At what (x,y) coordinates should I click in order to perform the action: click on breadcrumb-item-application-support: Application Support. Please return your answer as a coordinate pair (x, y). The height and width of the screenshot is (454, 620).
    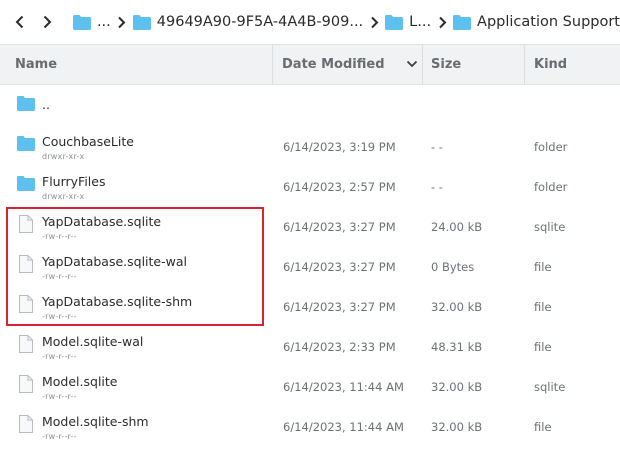
    Looking at the image, I should click on (536, 22).